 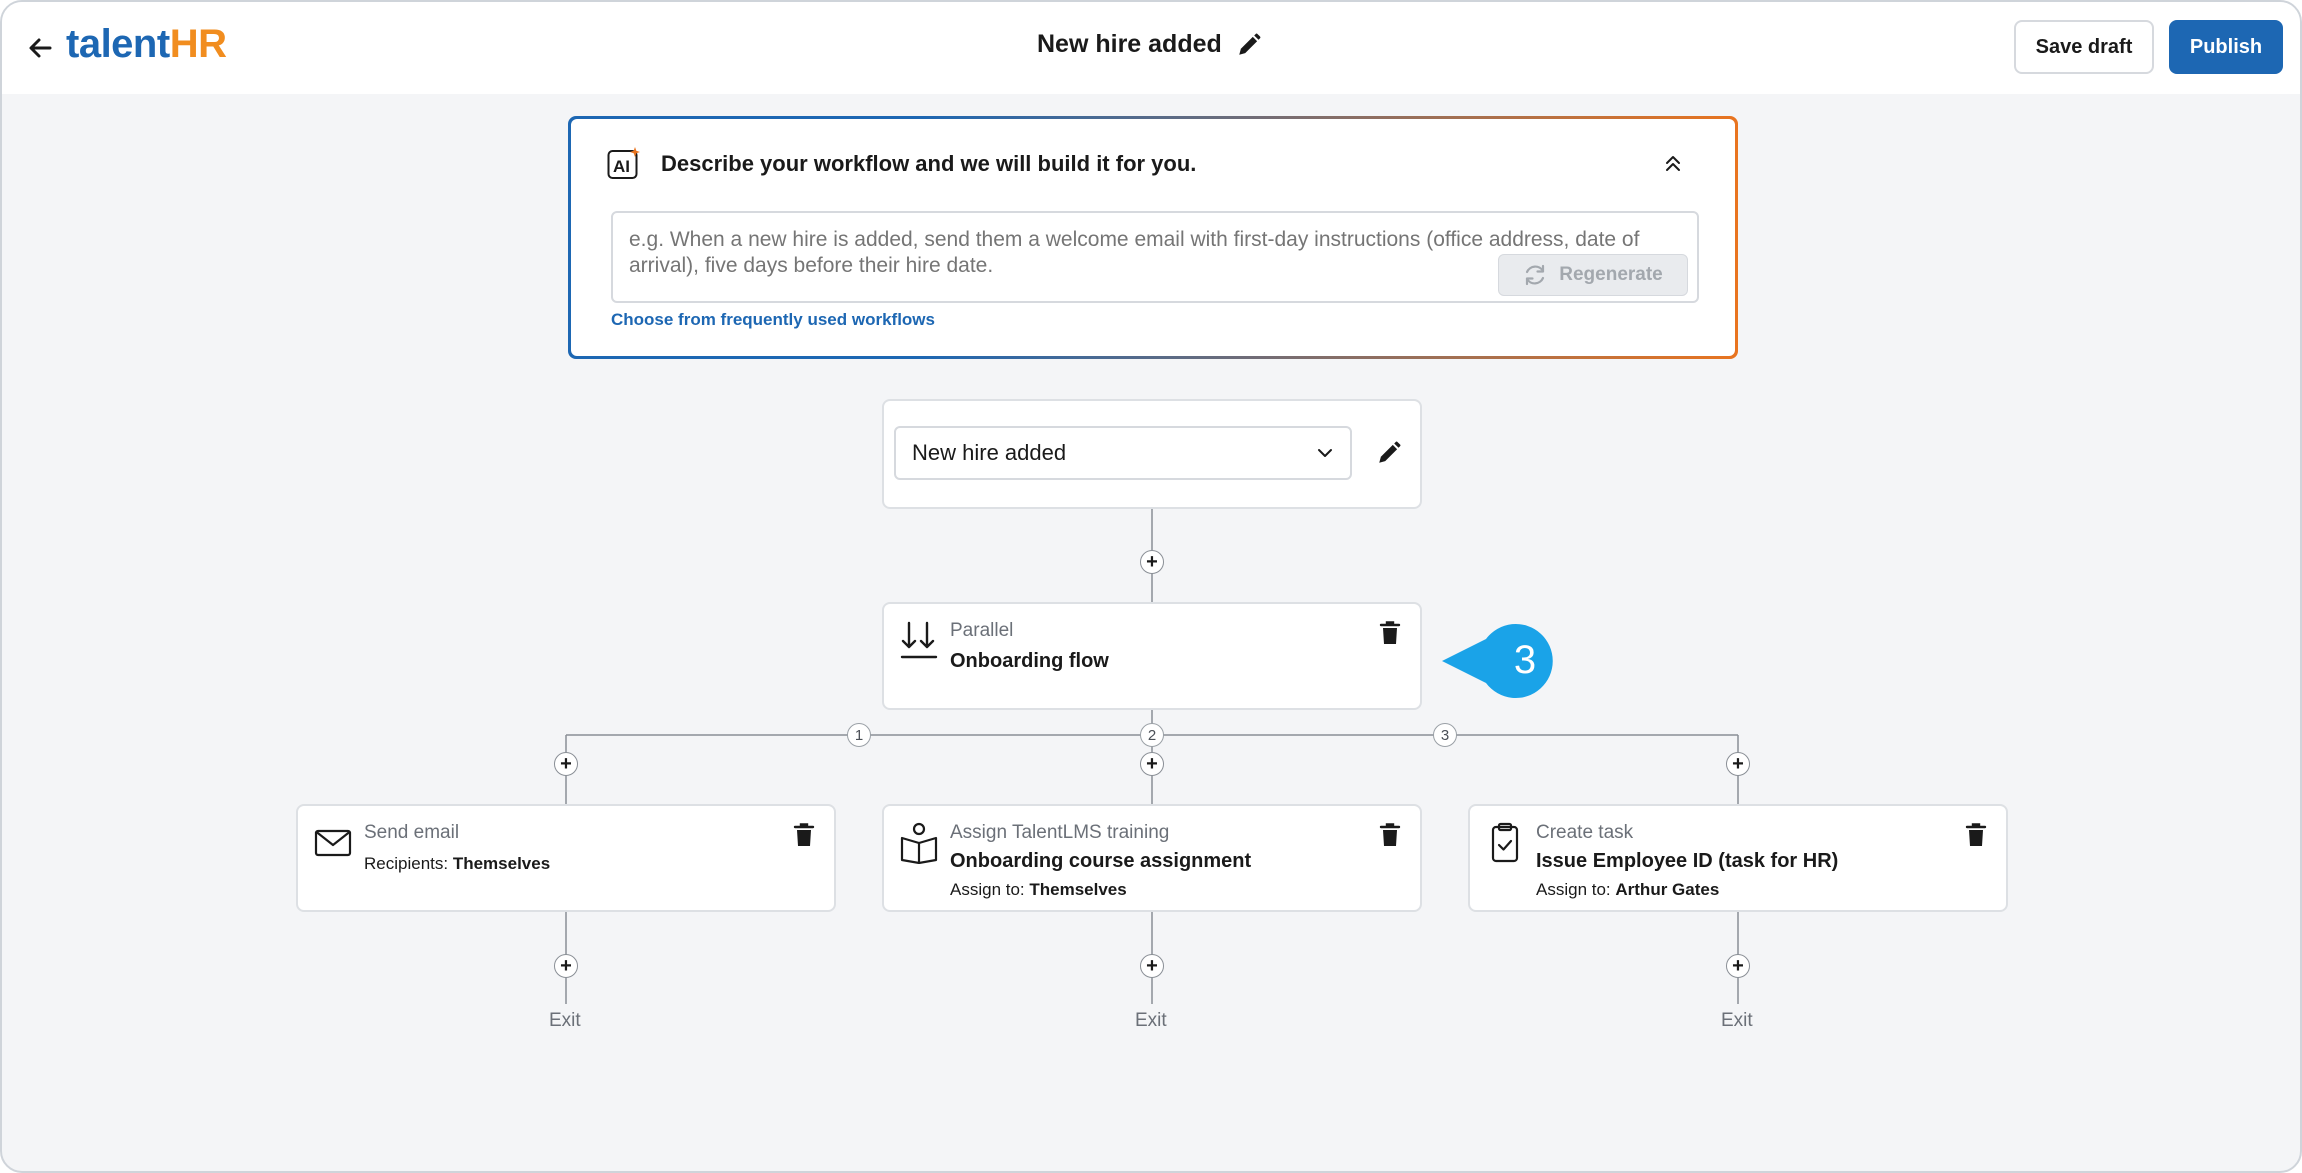 I want to click on action-meta: Recipients: Themselves, so click(x=457, y=864).